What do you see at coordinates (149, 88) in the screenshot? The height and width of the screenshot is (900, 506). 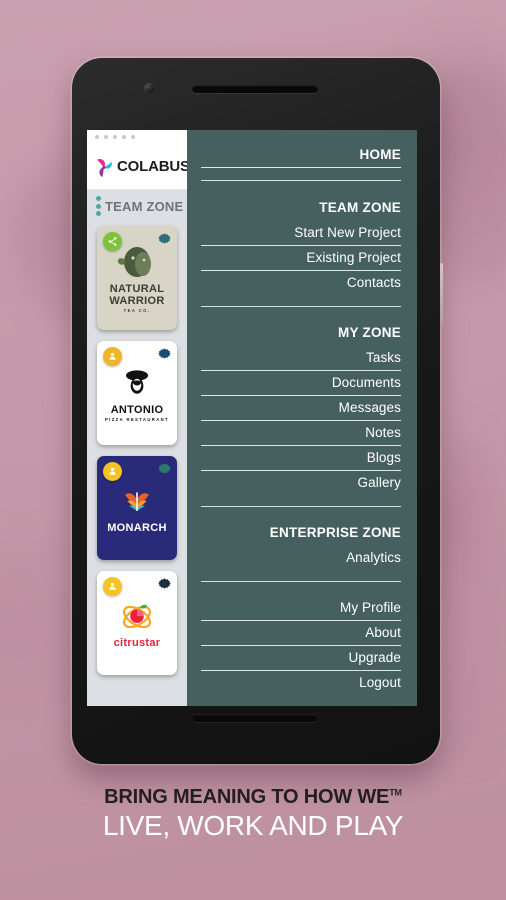 I see `camera-dot-icon` at bounding box center [149, 88].